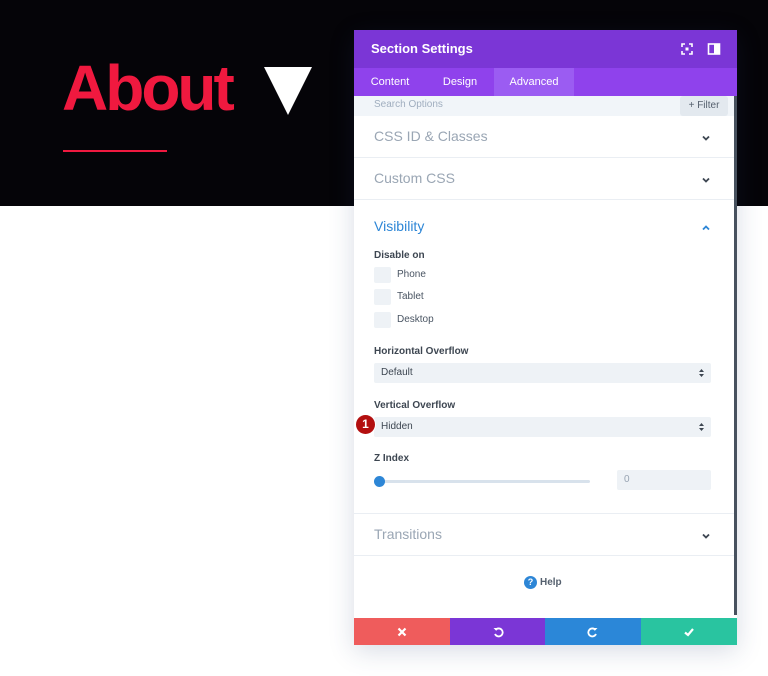  I want to click on toggle-title-visibility: Visibility, so click(399, 226).